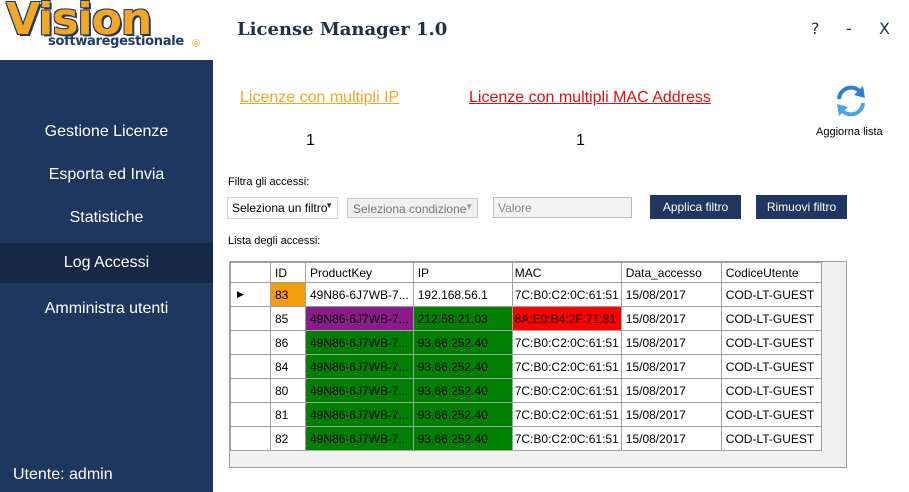 Image resolution: width=909 pixels, height=492 pixels. Describe the element at coordinates (801, 207) in the screenshot. I see `remove-filter-button: Rimuovi filtro` at that location.